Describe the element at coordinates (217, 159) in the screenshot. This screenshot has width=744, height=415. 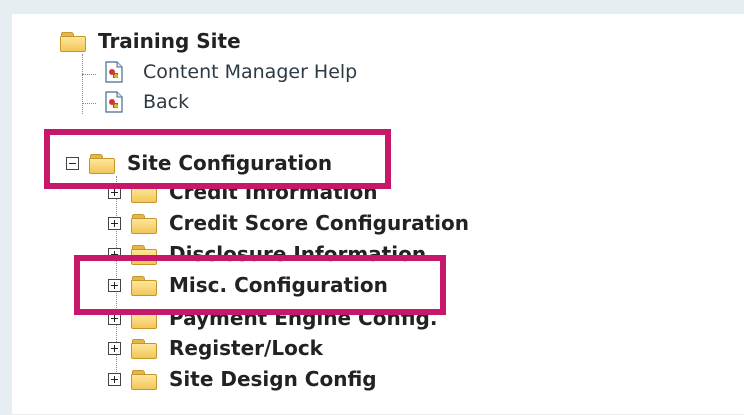
I see `highlight-box-site-configuration` at that location.